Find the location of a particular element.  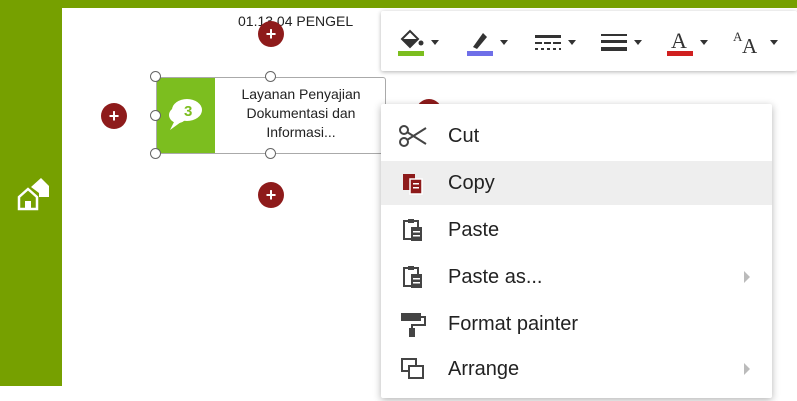

home-icon is located at coordinates (32, 192).